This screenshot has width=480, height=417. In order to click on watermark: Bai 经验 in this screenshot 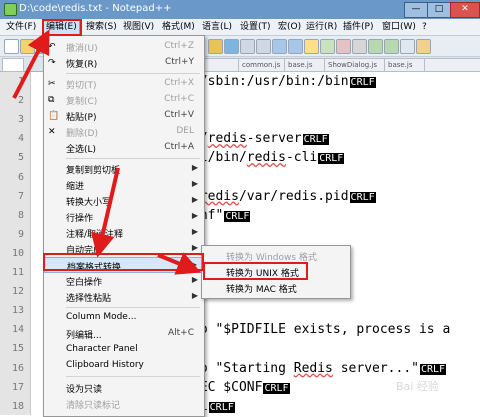, I will do `click(417, 386)`.